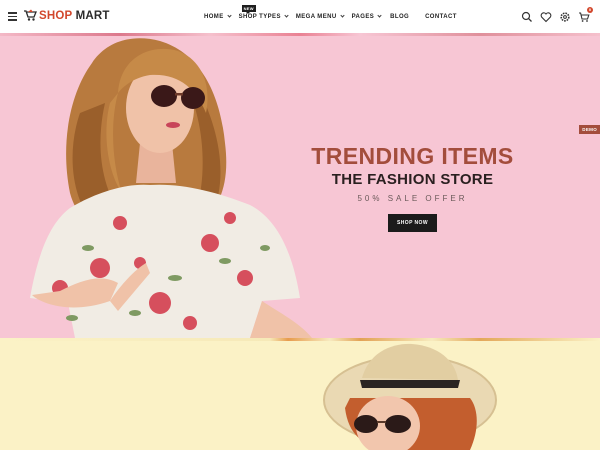 The image size is (600, 450). I want to click on hero-offer: 50% SALE OFFER, so click(412, 198).